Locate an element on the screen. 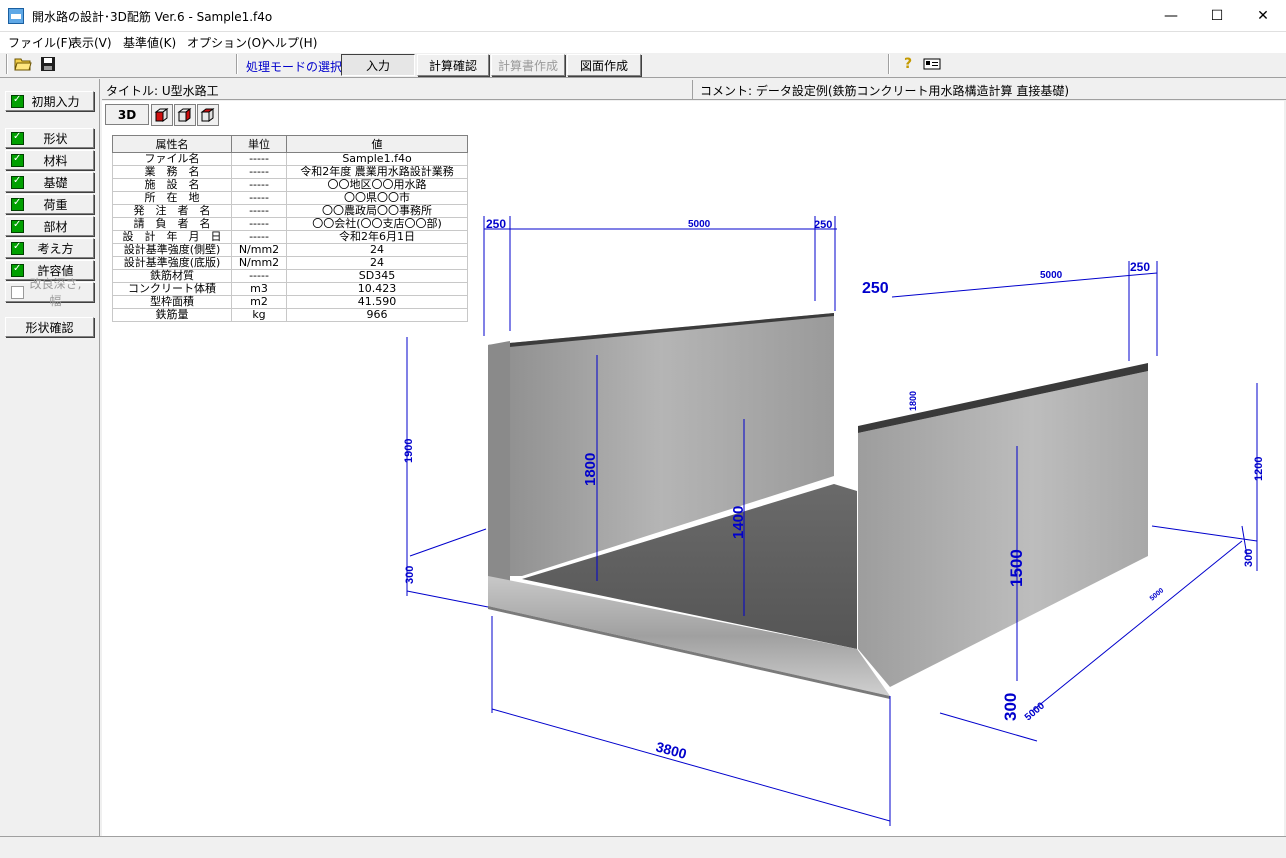  table-cell-unit: N/mm2 is located at coordinates (259, 263).